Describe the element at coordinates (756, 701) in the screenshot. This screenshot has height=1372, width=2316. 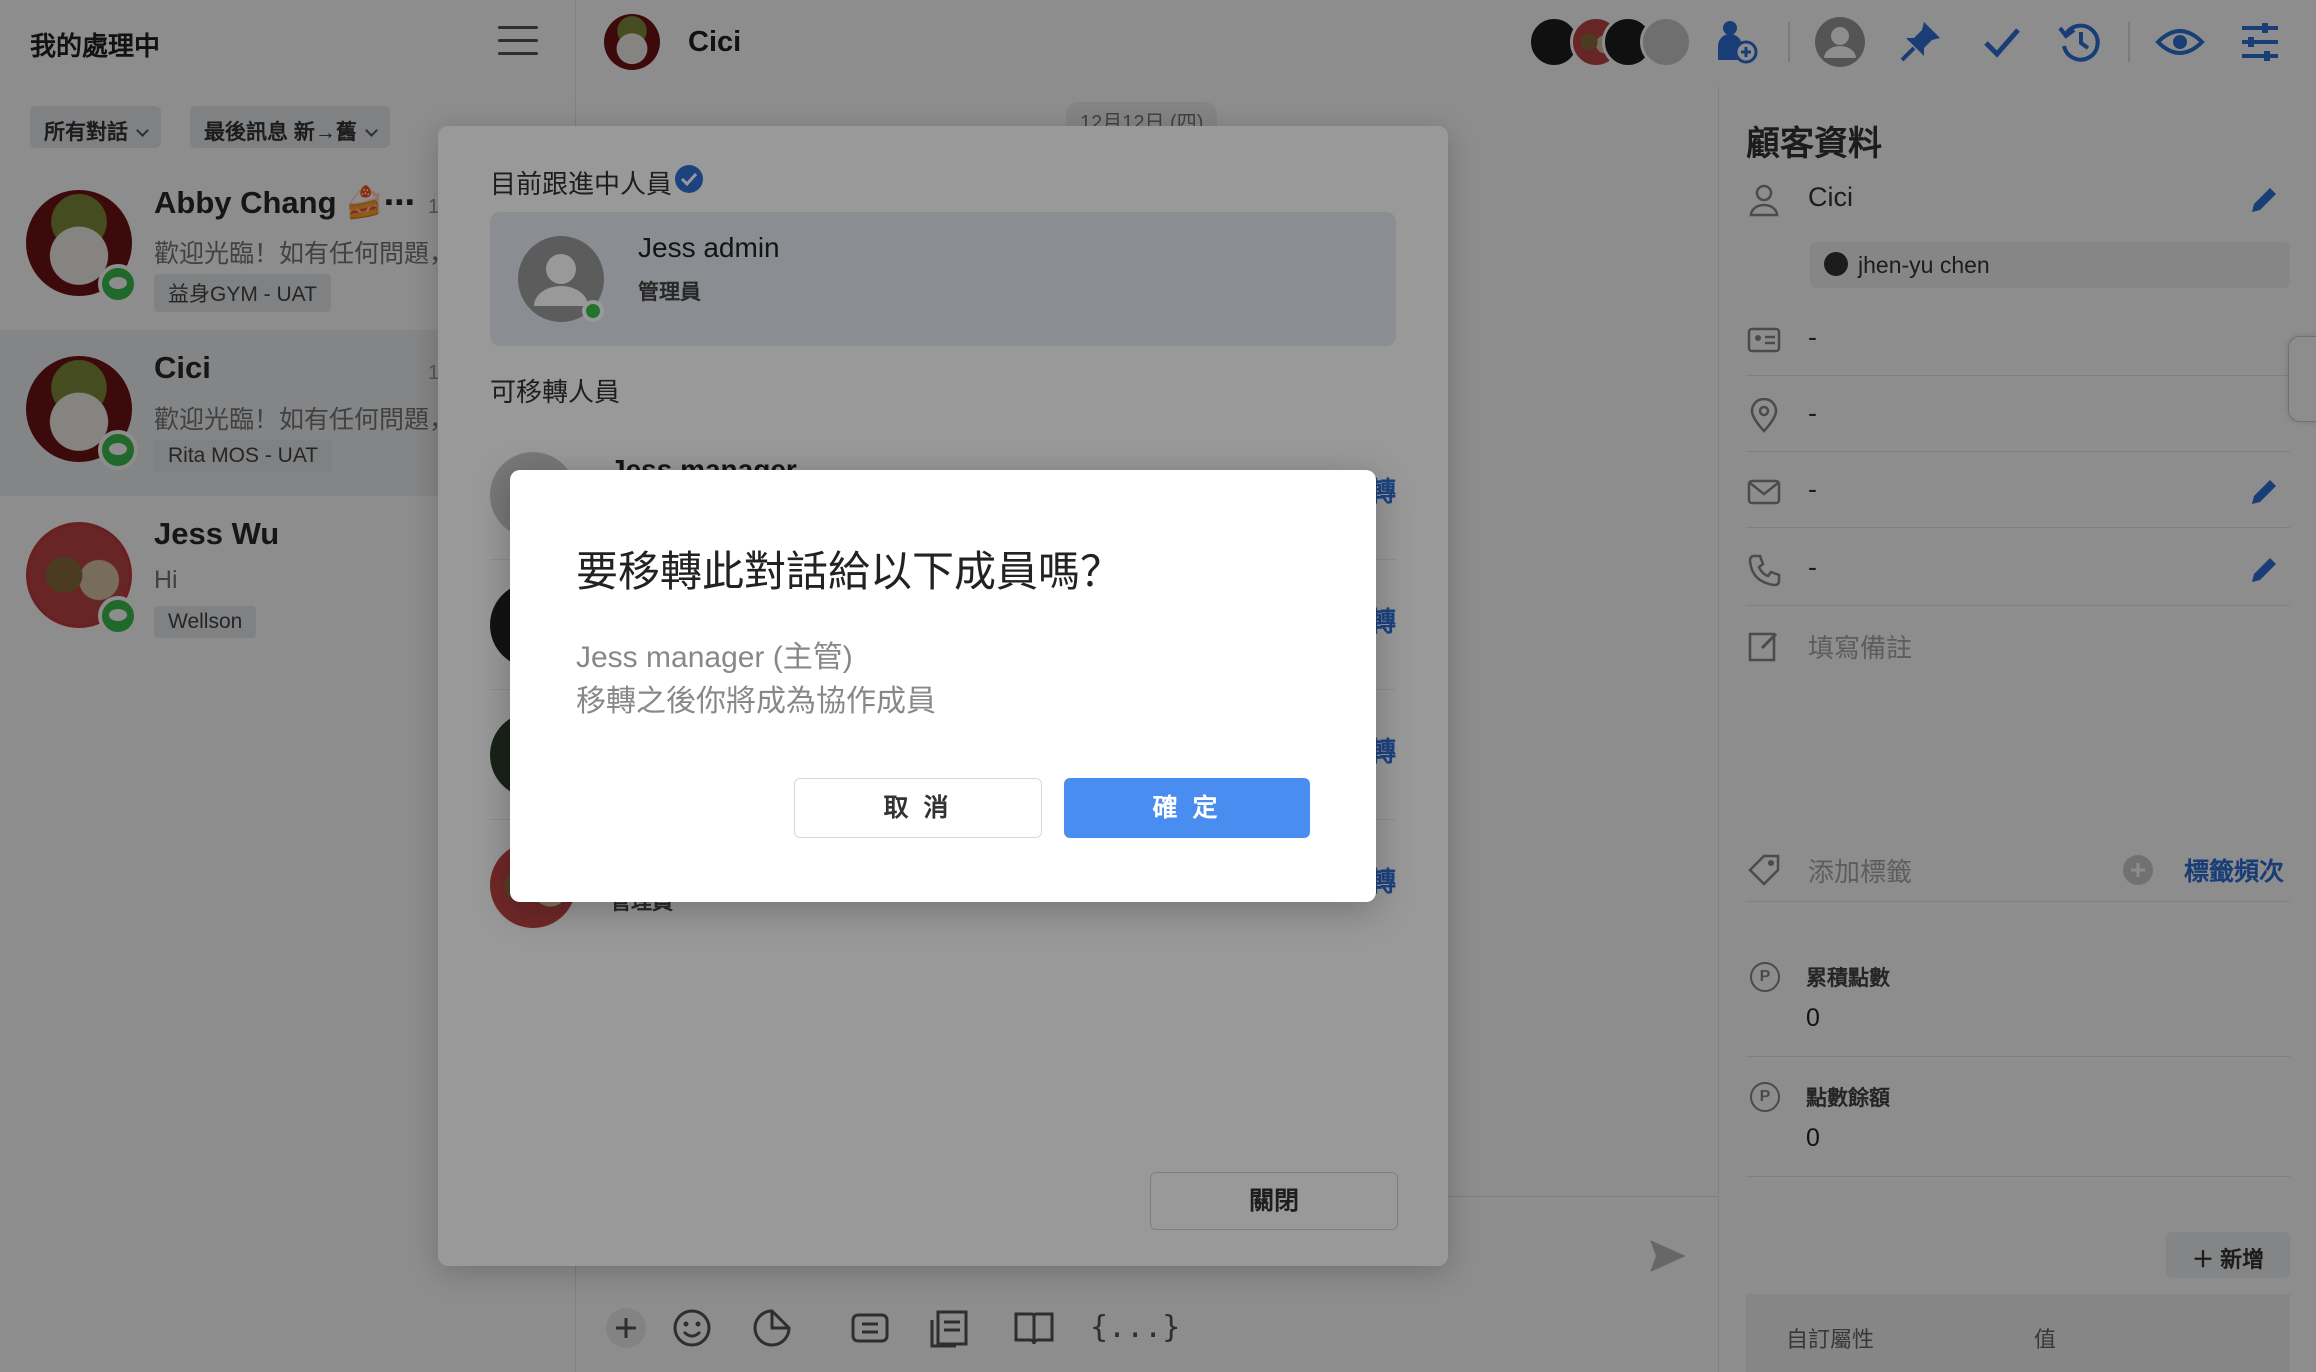
I see `confirm-description: 移轉之後你將成為協作成員` at that location.